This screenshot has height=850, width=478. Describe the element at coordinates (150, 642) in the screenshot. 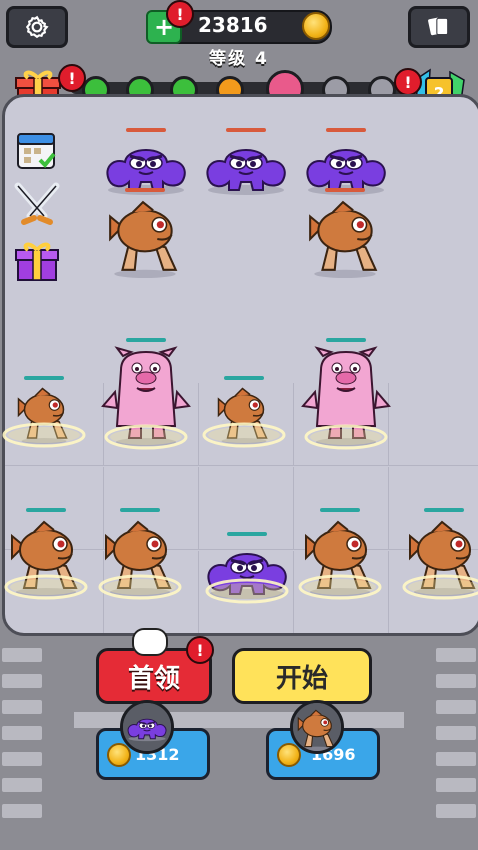

I see `skull-icon` at that location.